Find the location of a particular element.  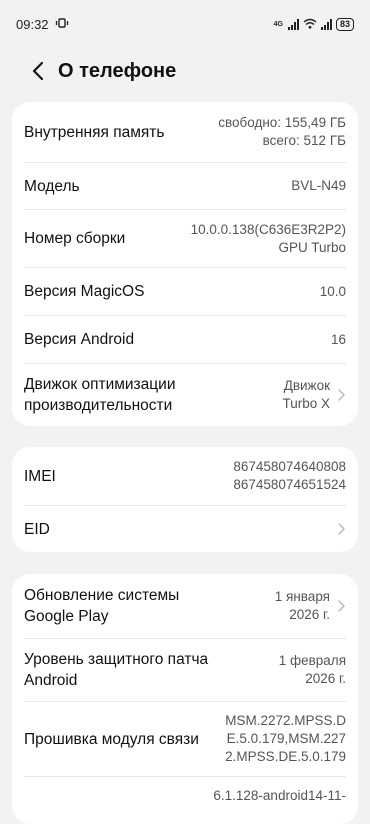

magicos-version-value: 10.0 is located at coordinates (332, 291).